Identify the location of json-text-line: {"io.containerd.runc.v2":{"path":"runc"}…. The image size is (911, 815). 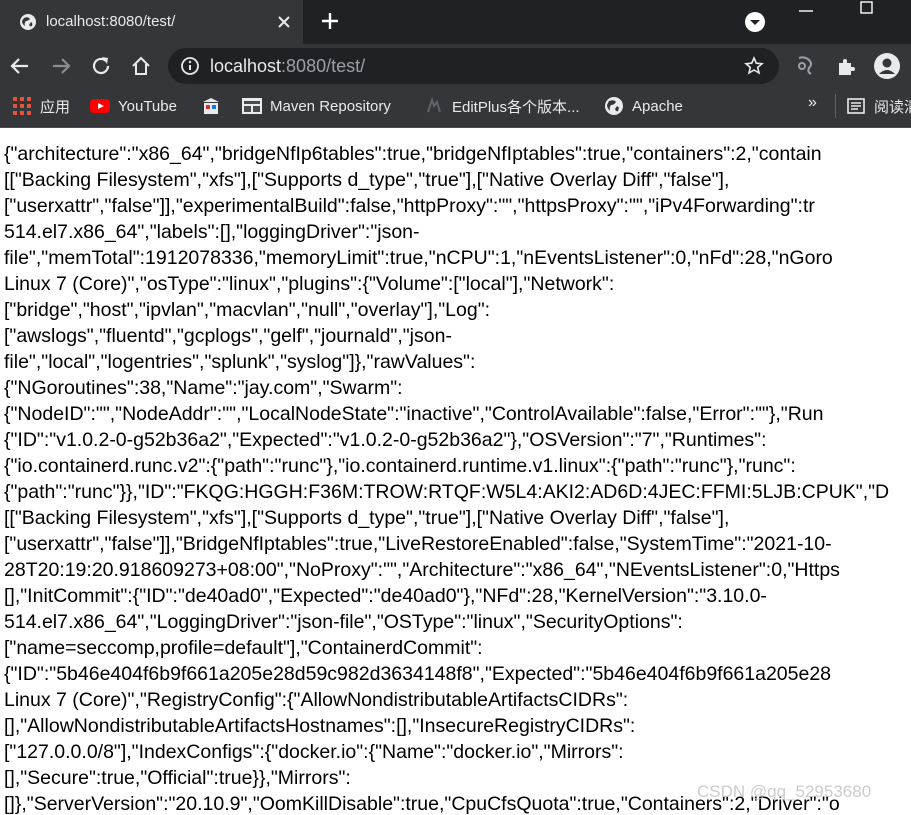
(400, 466).